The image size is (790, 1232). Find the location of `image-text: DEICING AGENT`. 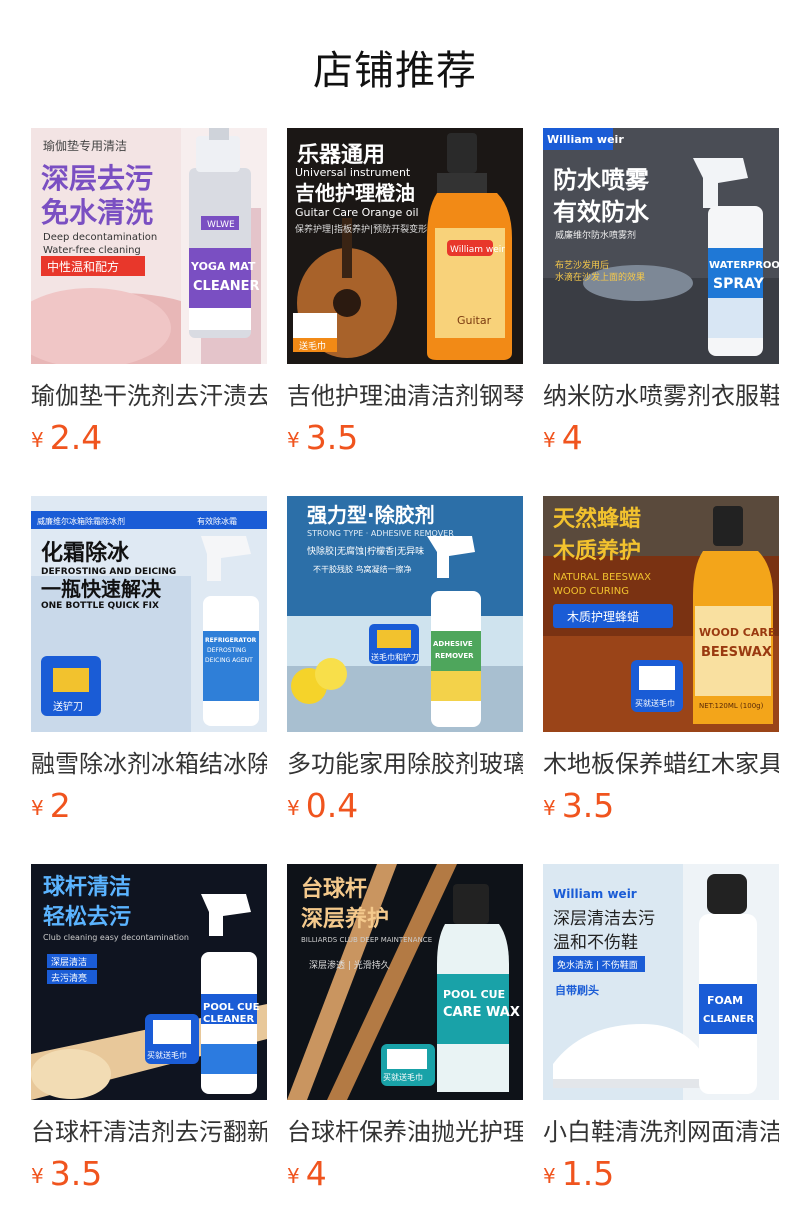

image-text: DEICING AGENT is located at coordinates (229, 660).